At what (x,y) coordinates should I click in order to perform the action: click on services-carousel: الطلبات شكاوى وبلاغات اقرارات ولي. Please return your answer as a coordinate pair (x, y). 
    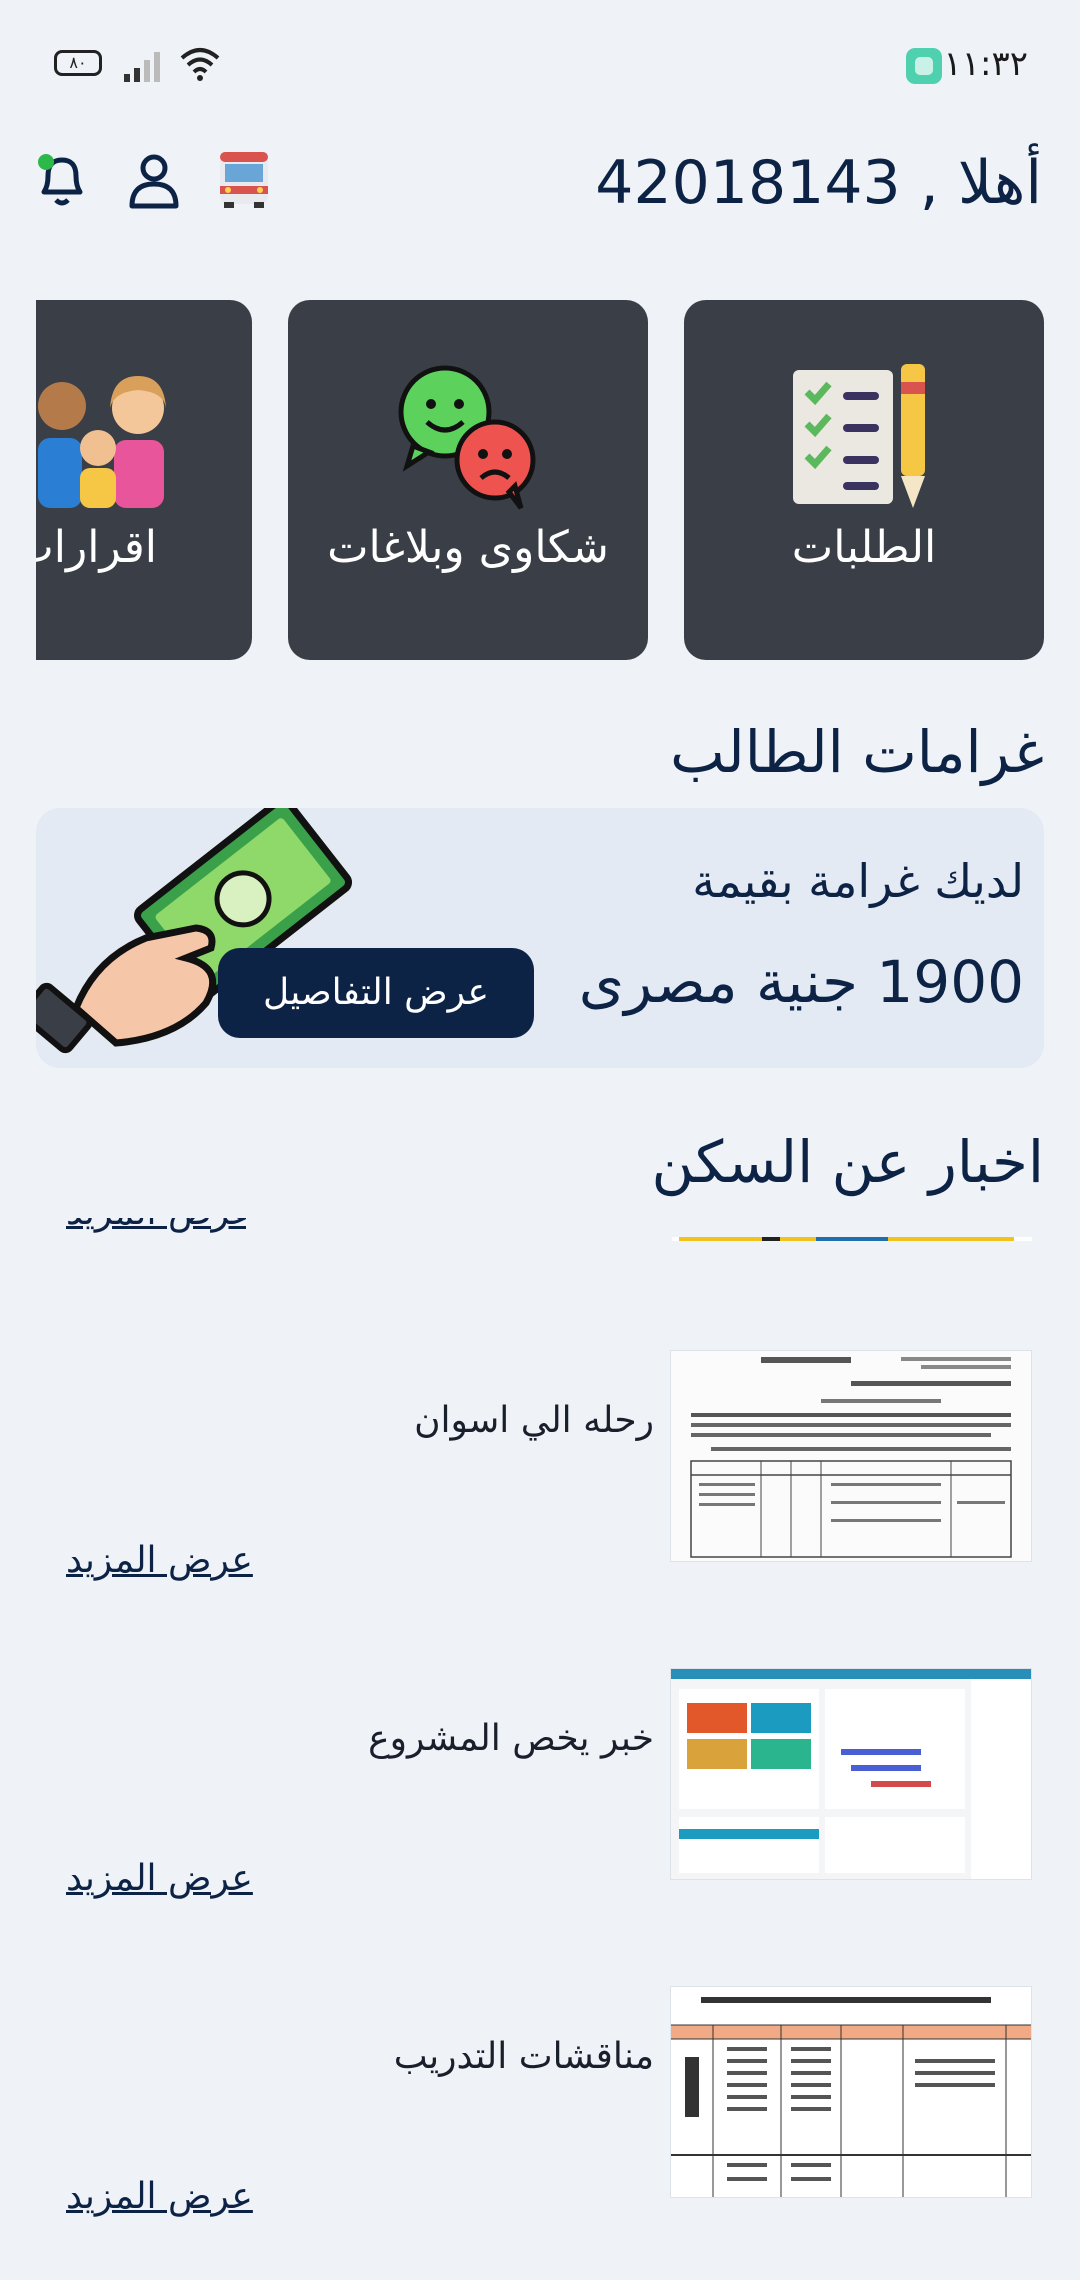
    Looking at the image, I should click on (540, 480).